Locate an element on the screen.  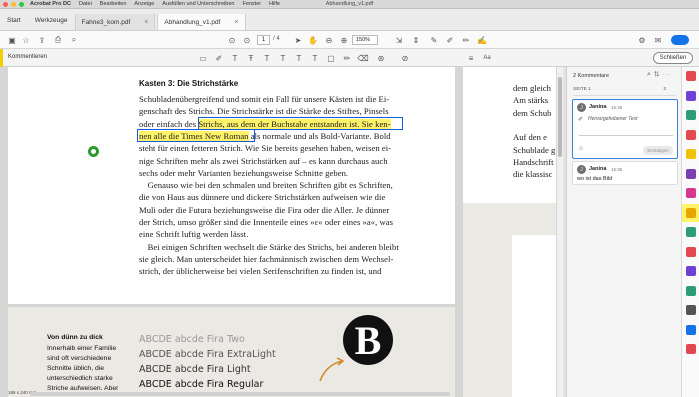
page-group-header: SEITE 1 2 is located at coordinates (624, 91).